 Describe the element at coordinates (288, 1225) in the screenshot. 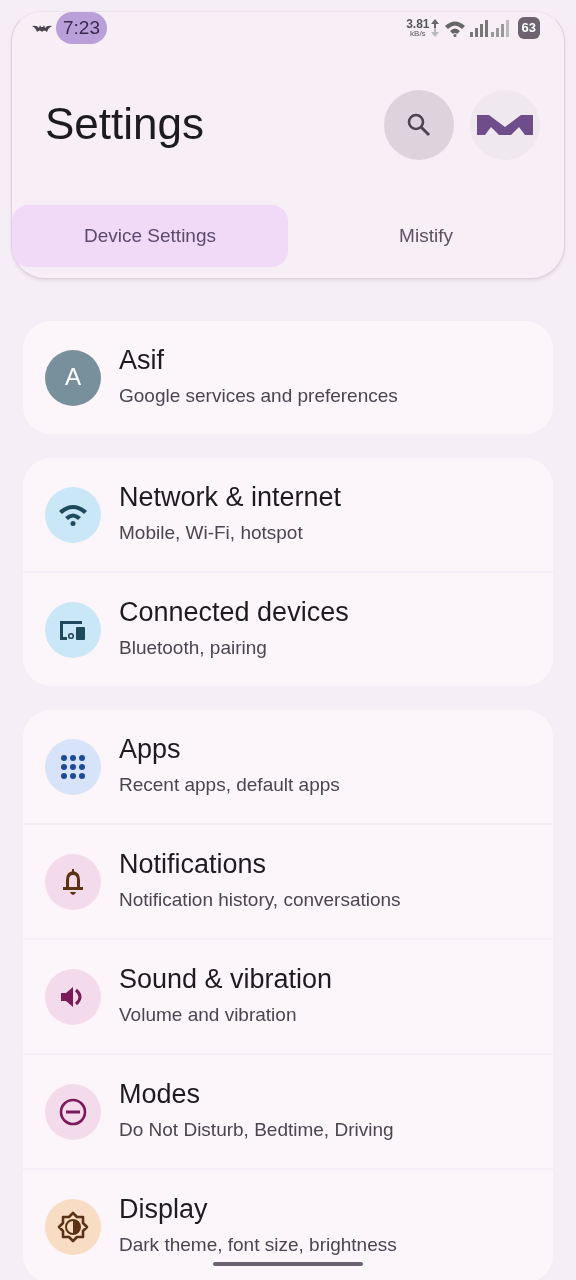

I see `settings-item: Display Dark theme, font size, brightness` at that location.